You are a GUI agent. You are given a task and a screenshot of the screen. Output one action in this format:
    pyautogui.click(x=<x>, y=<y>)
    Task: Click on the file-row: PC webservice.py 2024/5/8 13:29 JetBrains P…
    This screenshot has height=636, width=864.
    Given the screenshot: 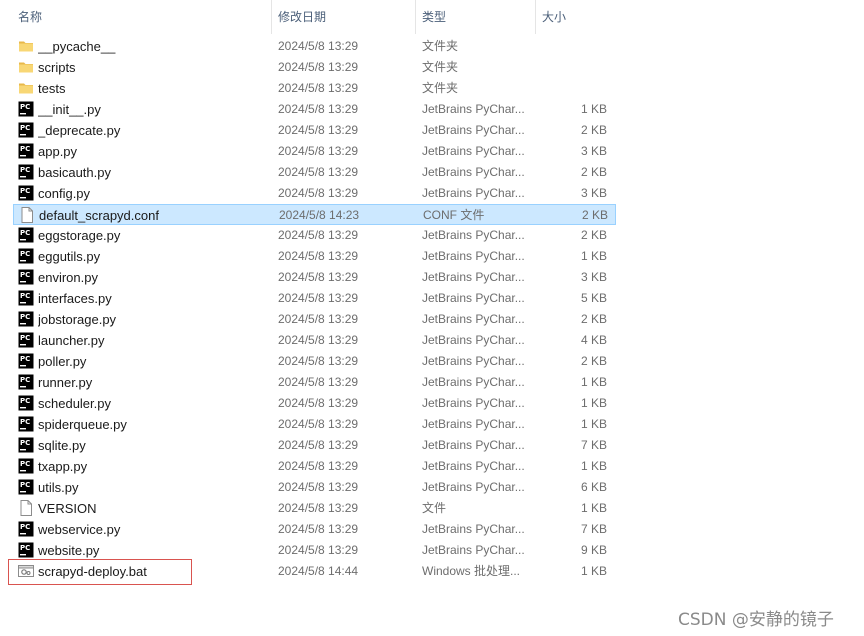 What is the action you would take?
    pyautogui.click(x=314, y=529)
    